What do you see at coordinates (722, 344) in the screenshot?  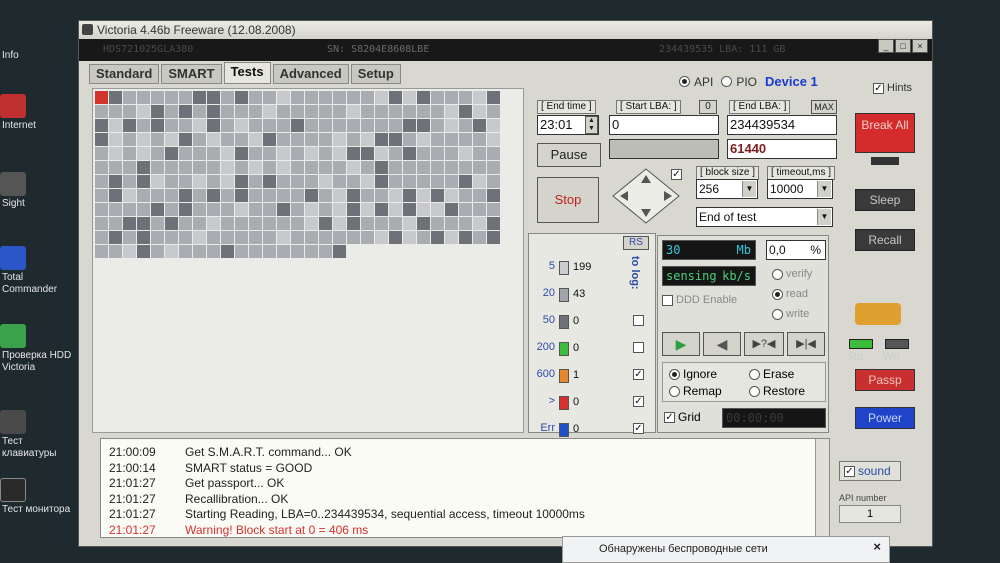 I see `back-icon: ◀` at bounding box center [722, 344].